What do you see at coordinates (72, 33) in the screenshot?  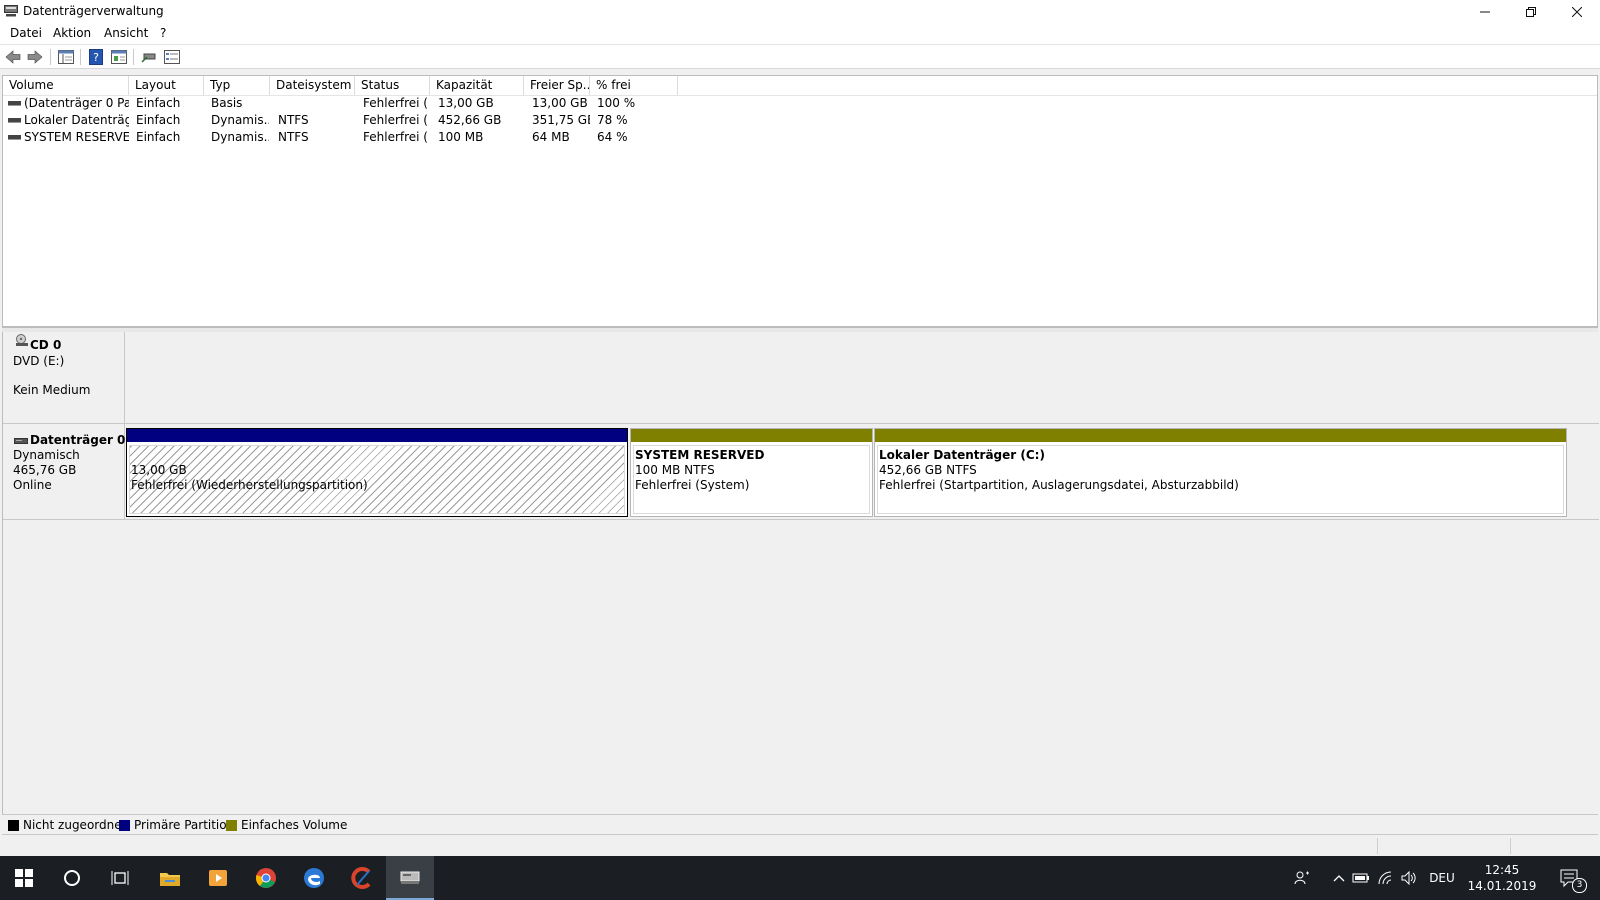 I see `menu-aktion: Aktion` at bounding box center [72, 33].